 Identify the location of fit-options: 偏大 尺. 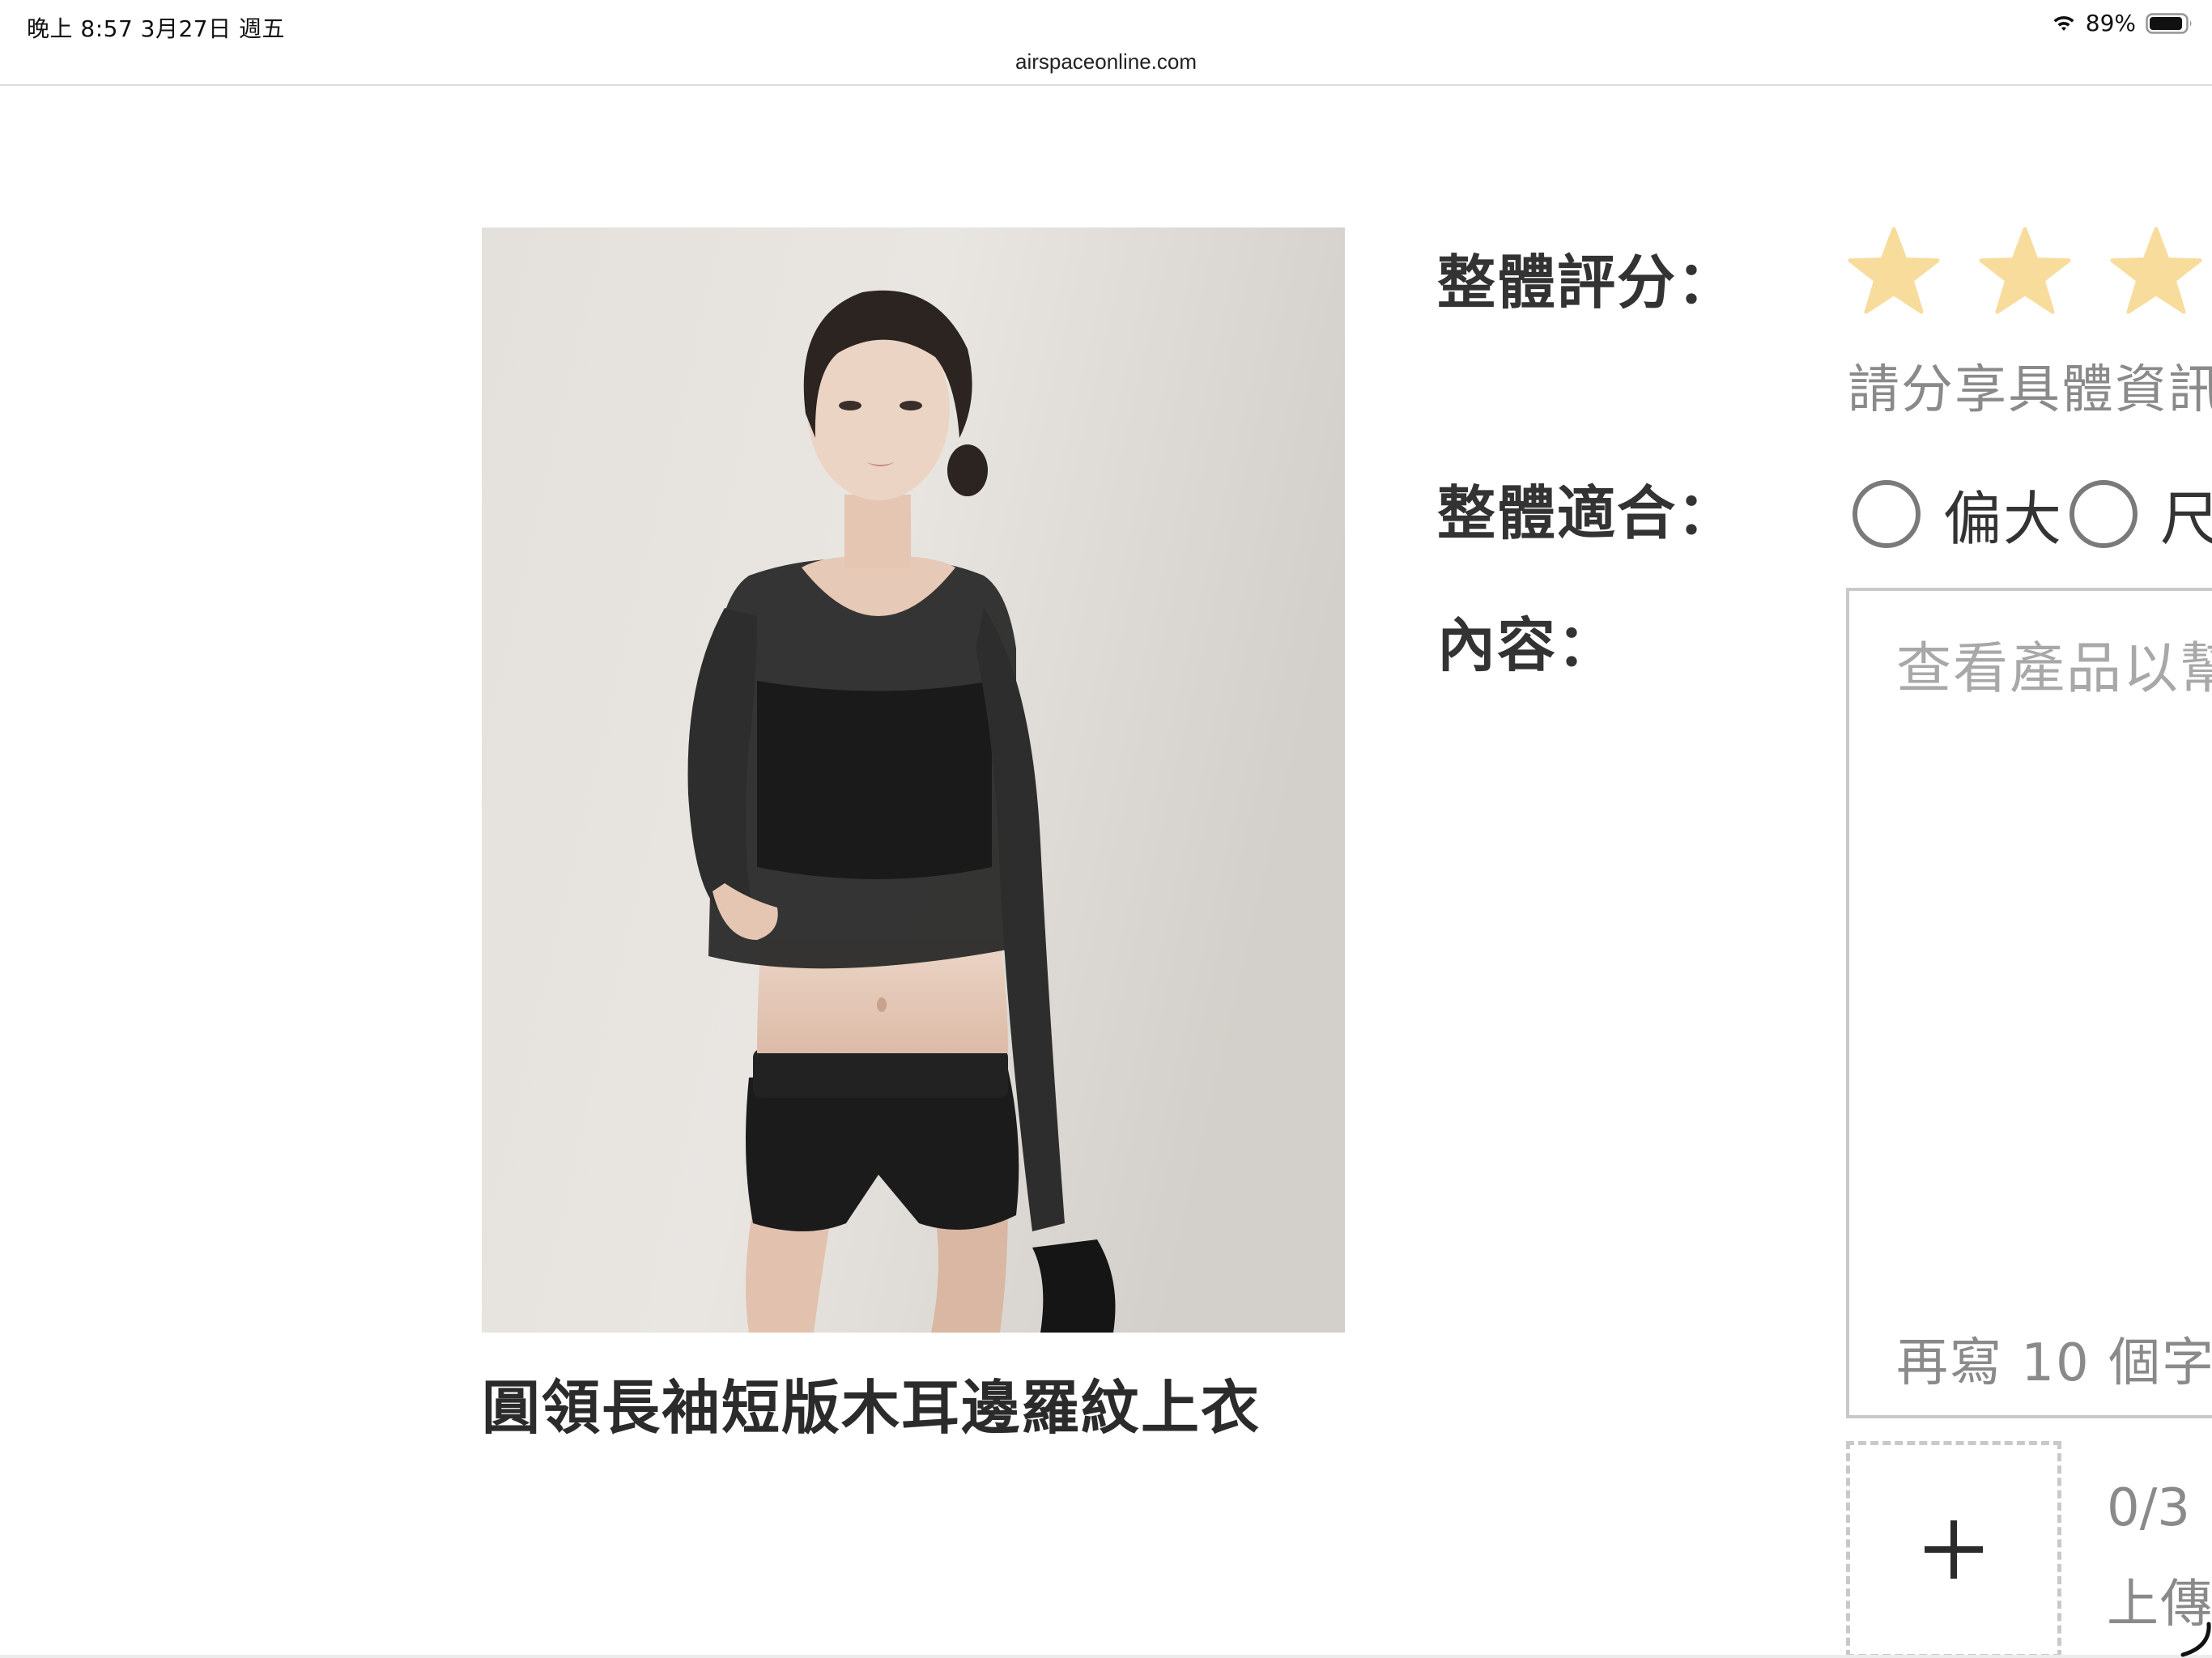
(2032, 513).